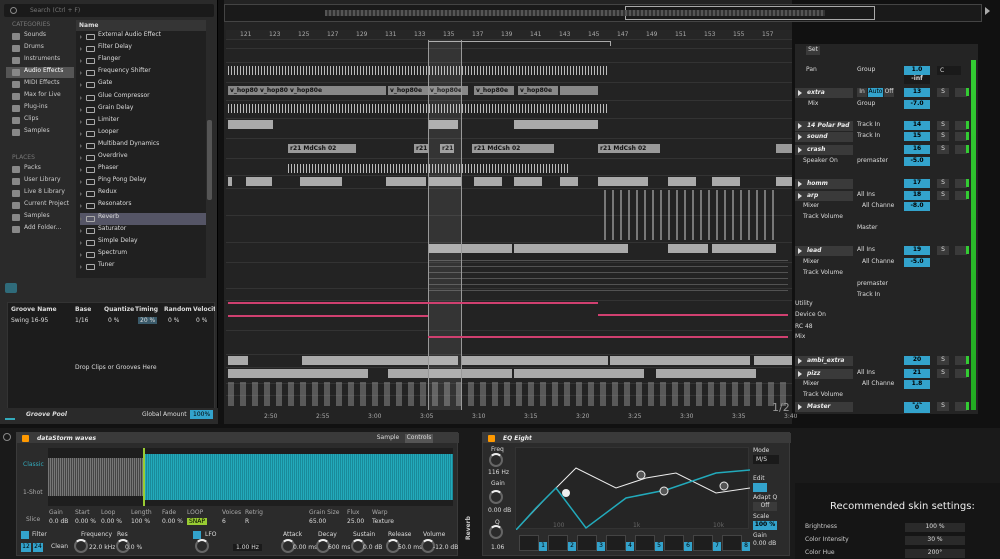  What do you see at coordinates (372, 547) in the screenshot?
I see `env-value: 0.0 dB` at bounding box center [372, 547].